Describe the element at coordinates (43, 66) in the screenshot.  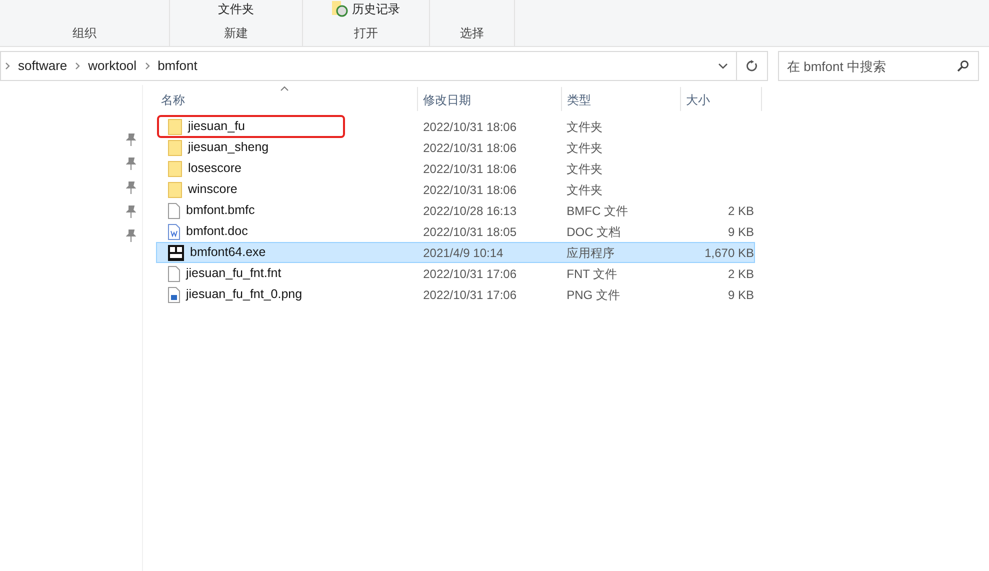
I see `breadcrumb: software` at that location.